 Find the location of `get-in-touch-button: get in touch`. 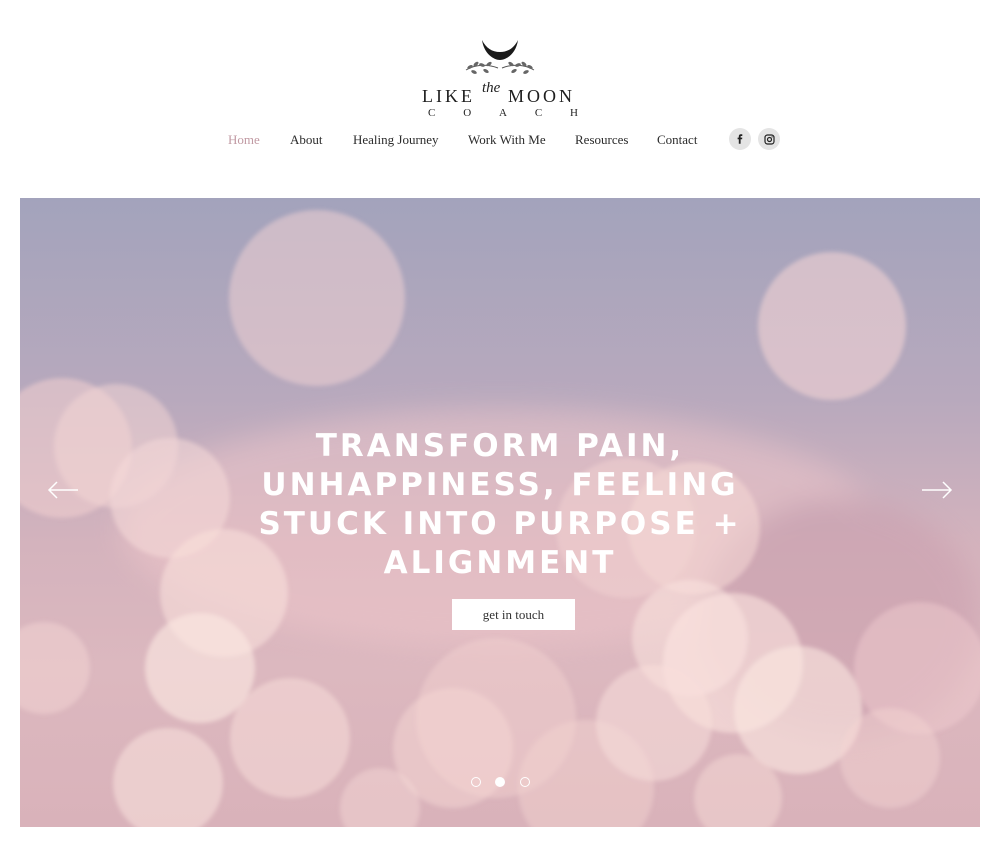

get-in-touch-button: get in touch is located at coordinates (513, 614).